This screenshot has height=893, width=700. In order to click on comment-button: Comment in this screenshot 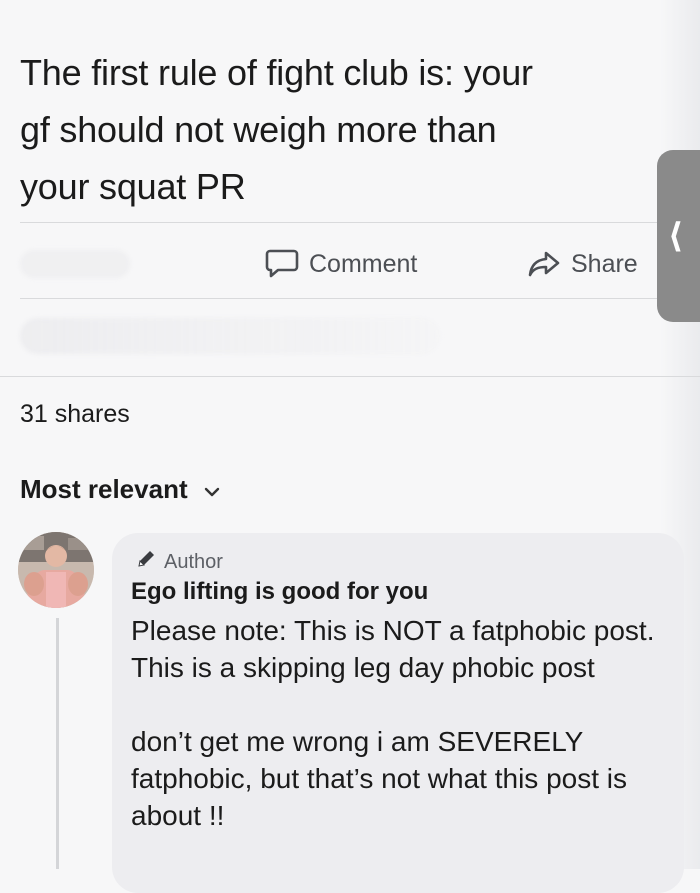, I will do `click(341, 264)`.